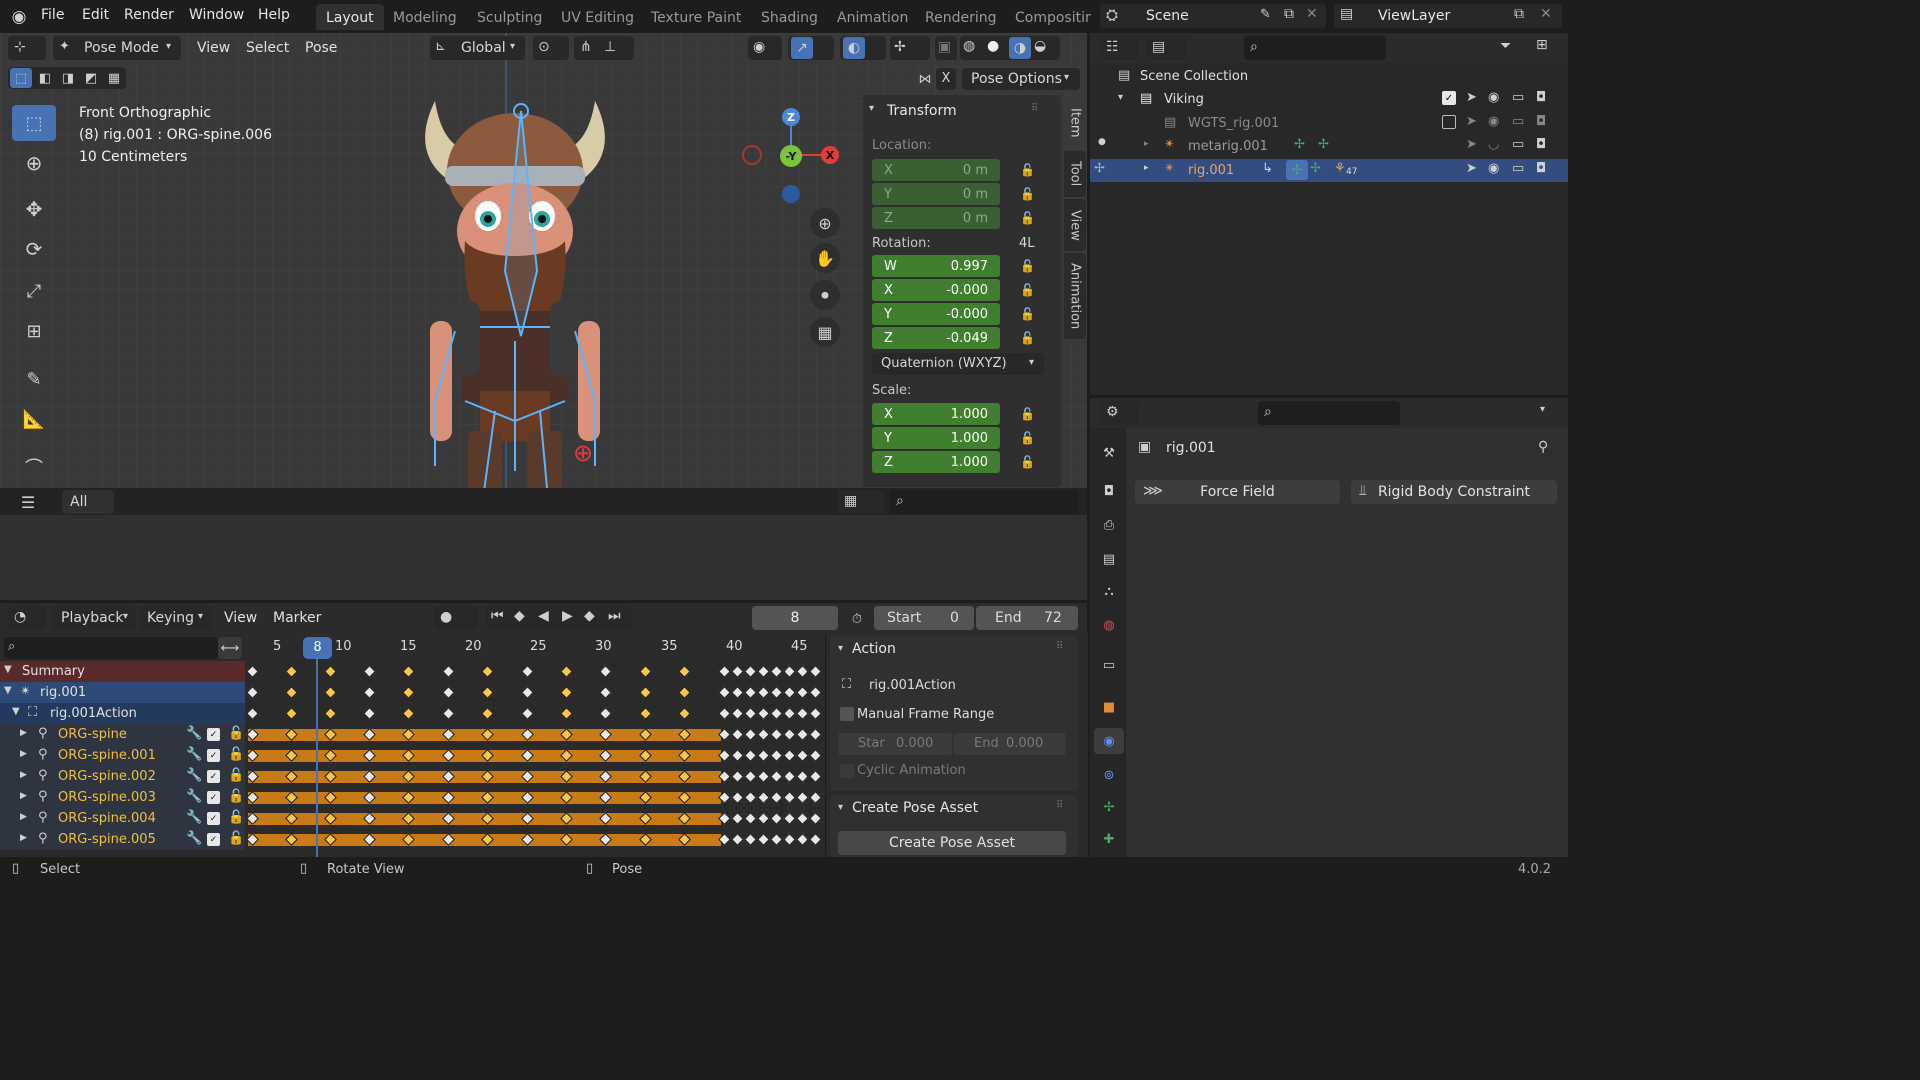  What do you see at coordinates (1109, 559) in the screenshot?
I see `view-layer-tab-icon: ▤` at bounding box center [1109, 559].